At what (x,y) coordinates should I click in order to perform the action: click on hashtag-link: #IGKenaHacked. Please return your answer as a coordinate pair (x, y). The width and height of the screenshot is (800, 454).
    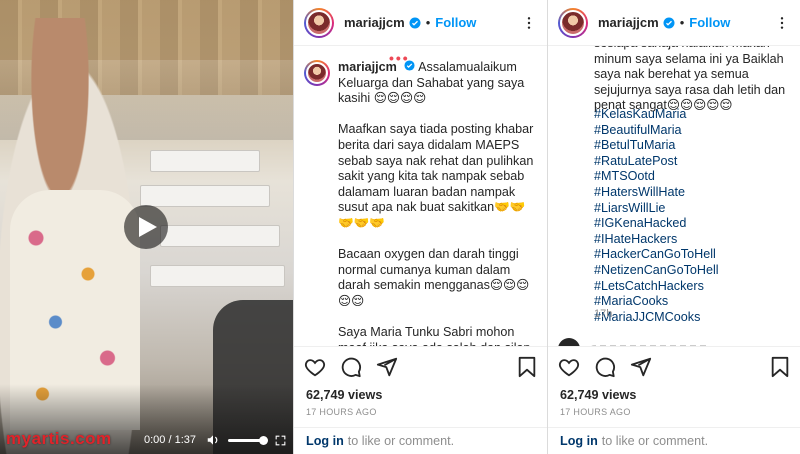
    Looking at the image, I should click on (694, 224).